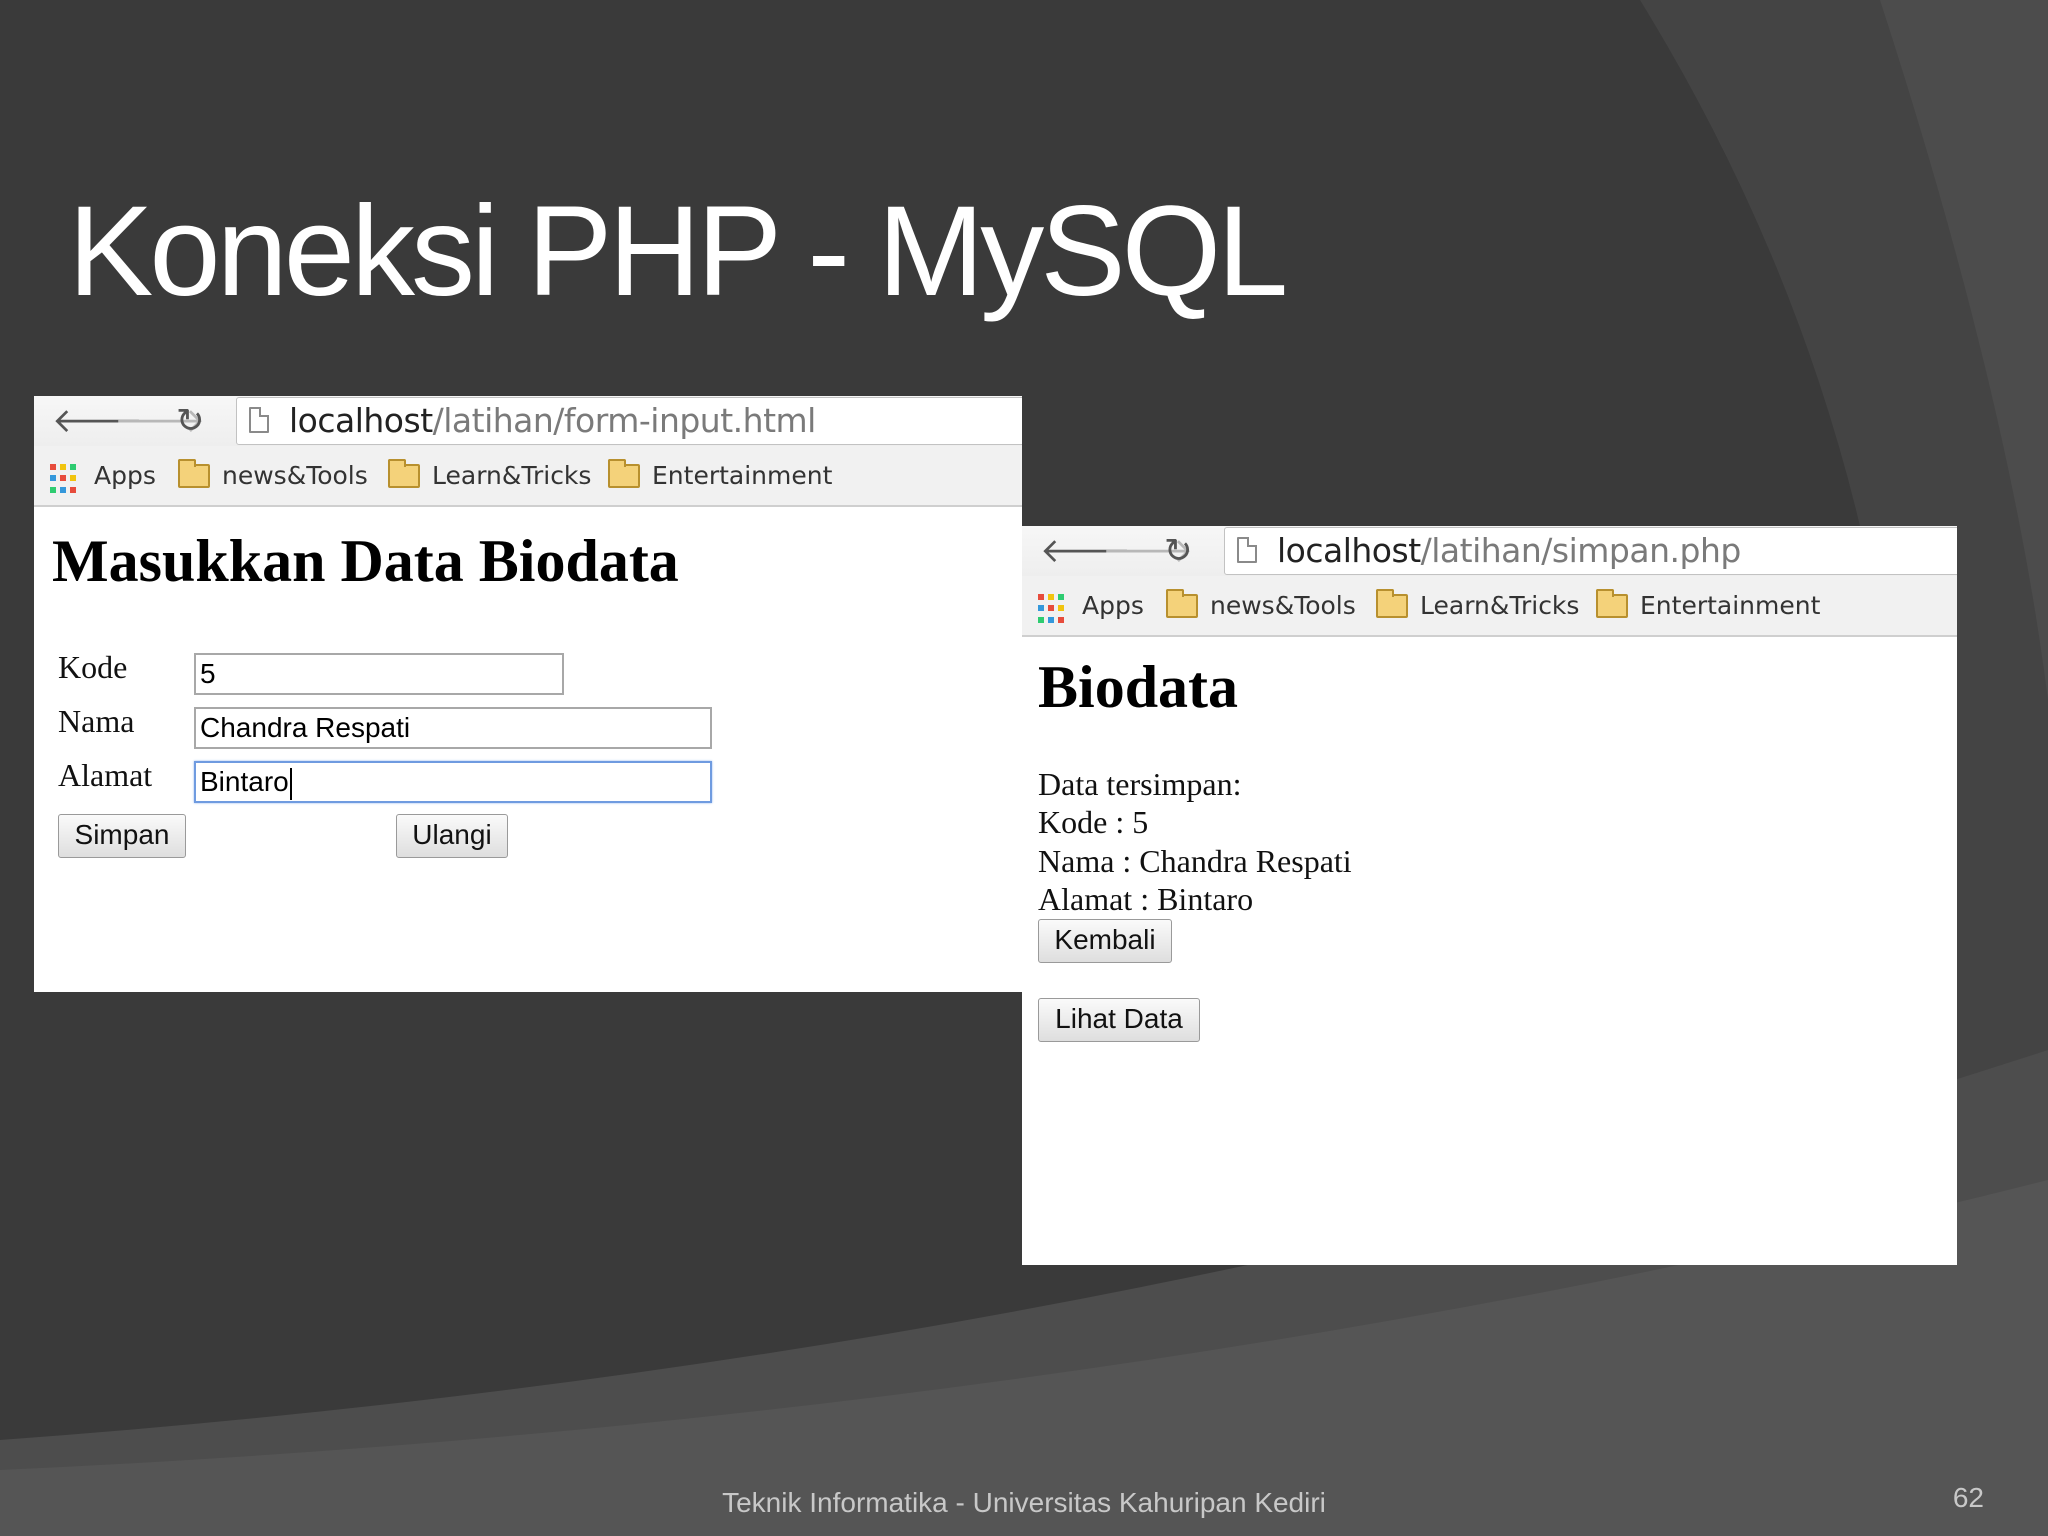 The height and width of the screenshot is (1536, 2048). What do you see at coordinates (105, 775) in the screenshot?
I see `label-alamat: Alamat` at bounding box center [105, 775].